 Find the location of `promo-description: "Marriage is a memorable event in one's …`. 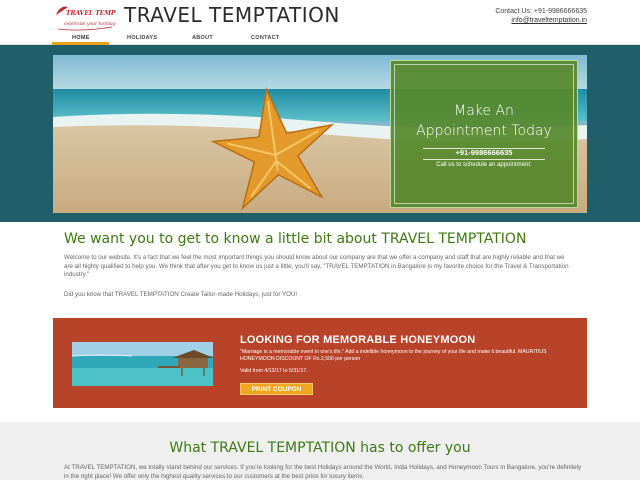

promo-description: "Marriage is a memorable event in one's … is located at coordinates (393, 355).